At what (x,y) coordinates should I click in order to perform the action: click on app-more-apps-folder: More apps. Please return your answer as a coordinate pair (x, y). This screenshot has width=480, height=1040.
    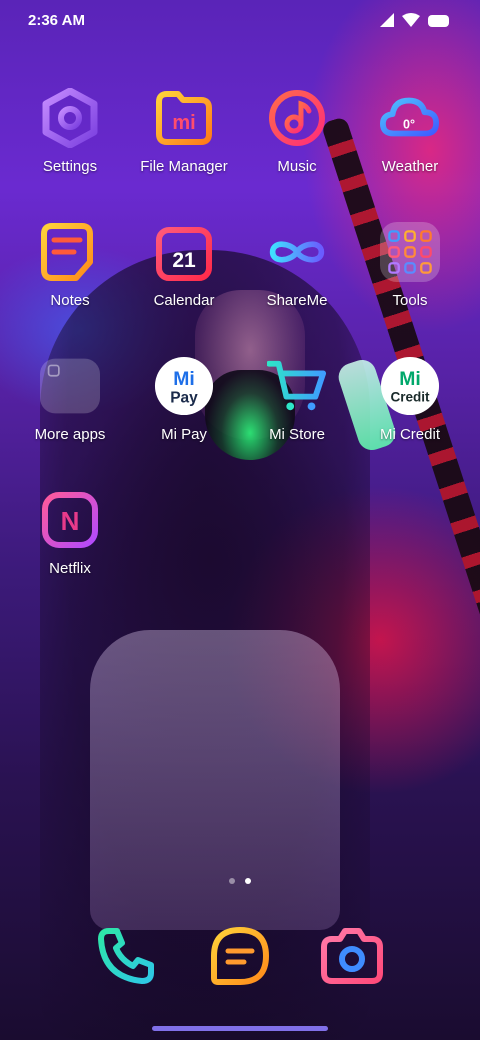
    Looking at the image, I should click on (70, 411).